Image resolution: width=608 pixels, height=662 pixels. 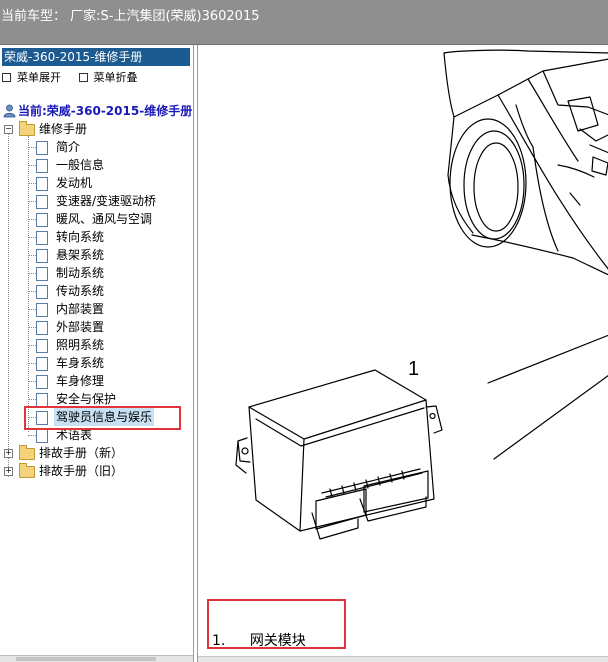 What do you see at coordinates (276, 624) in the screenshot?
I see `annotation-box-caption` at bounding box center [276, 624].